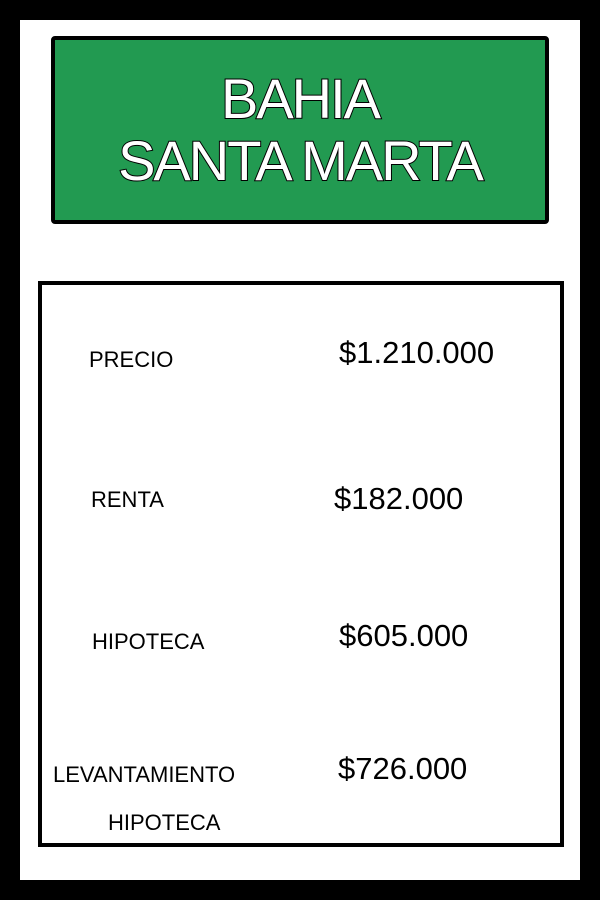 This screenshot has height=900, width=600. I want to click on renta-value: $182.000, so click(399, 498).